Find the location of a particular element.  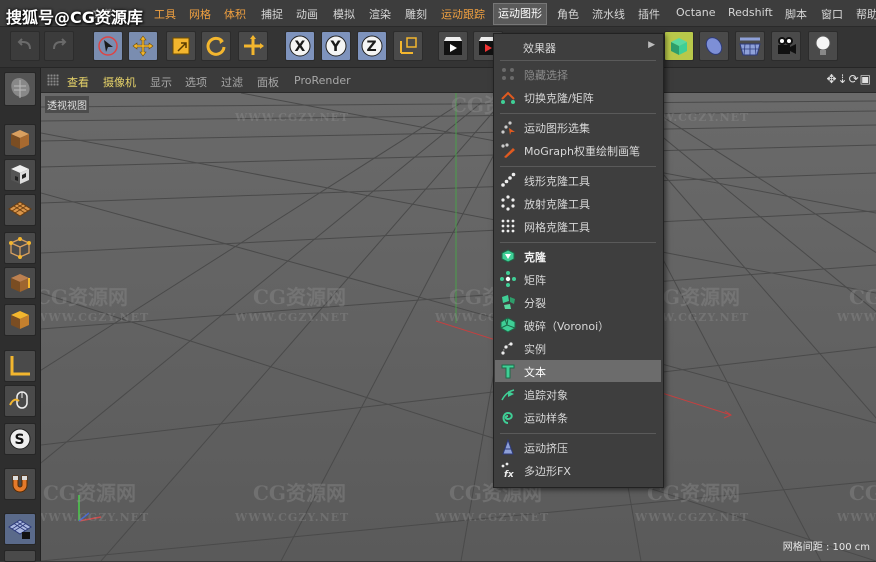

vp-menu-display: 显示 is located at coordinates (161, 82).